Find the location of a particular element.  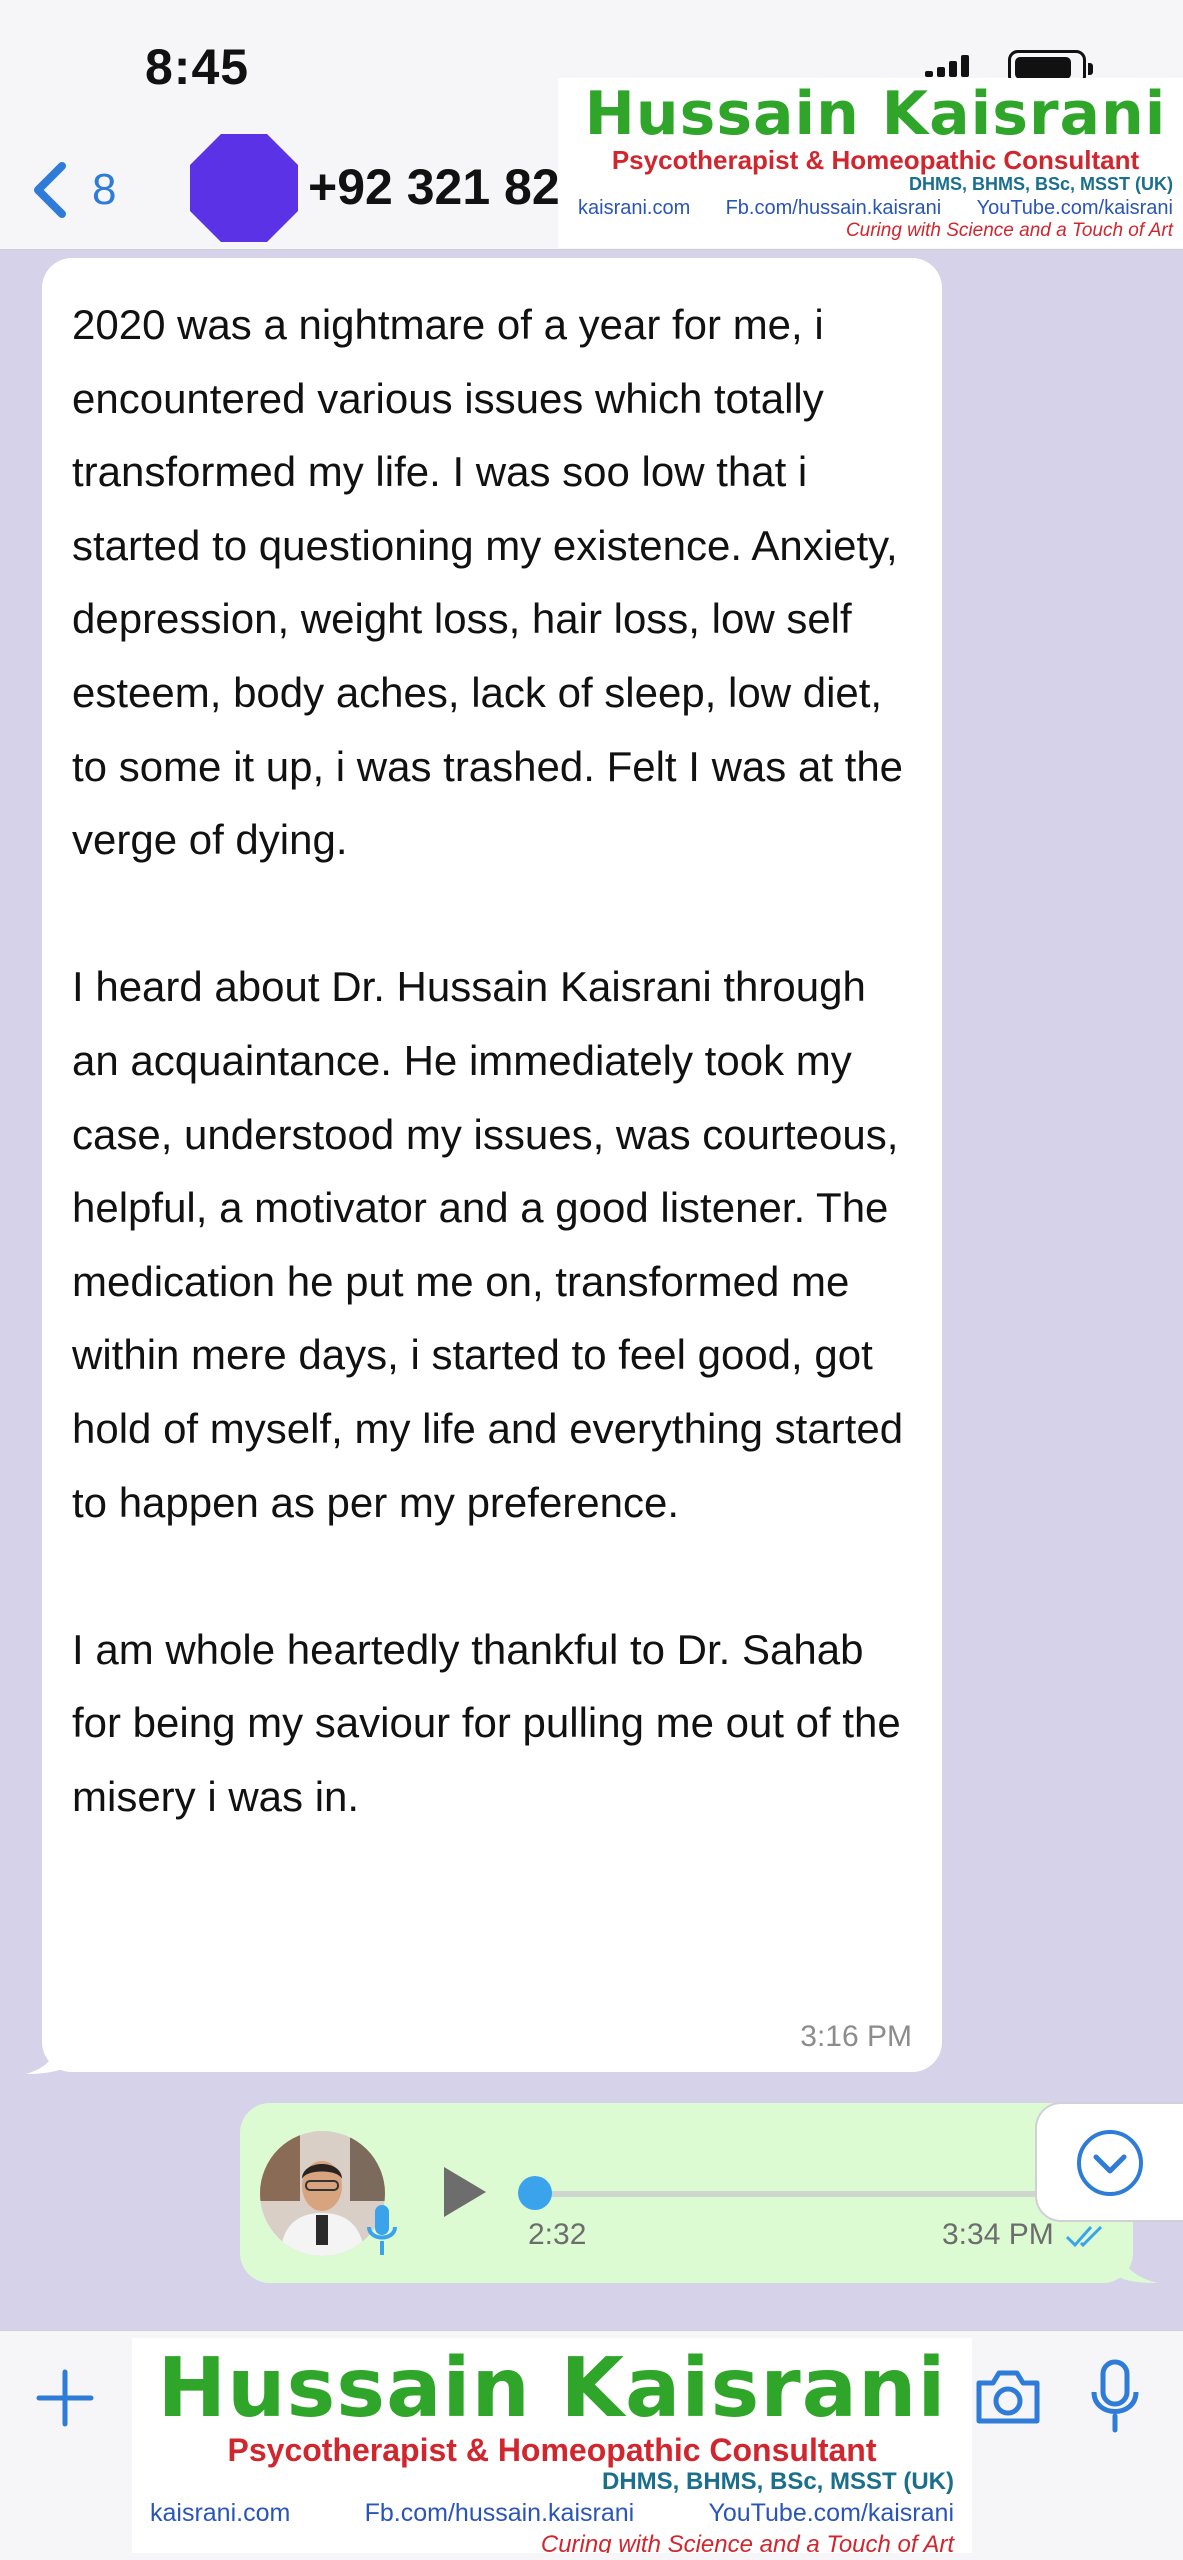

unread-count: 8 is located at coordinates (104, 189).